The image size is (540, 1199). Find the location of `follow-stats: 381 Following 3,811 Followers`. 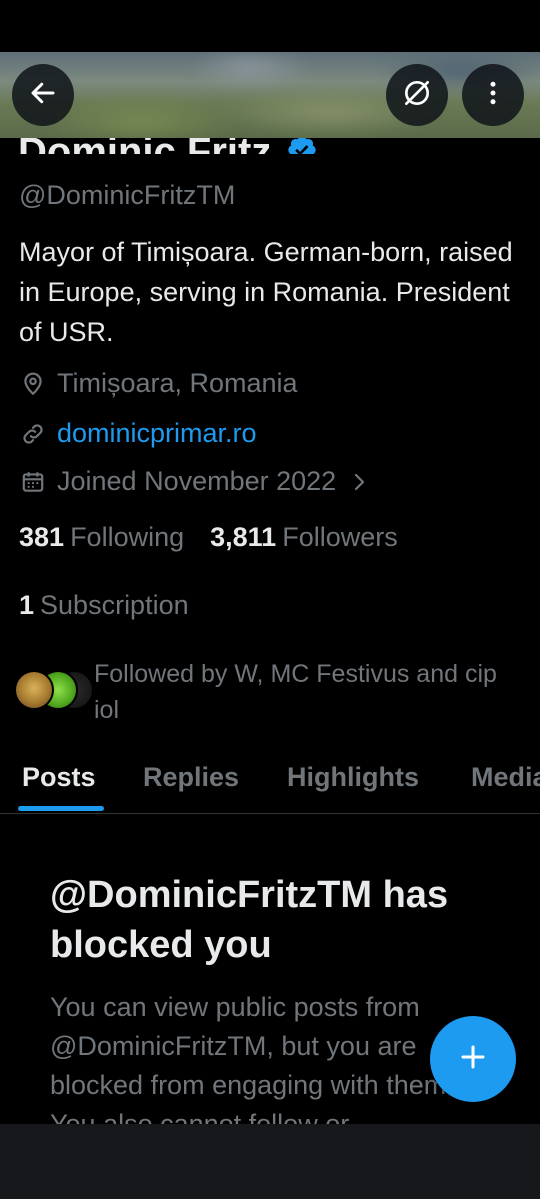

follow-stats: 381 Following 3,811 Followers is located at coordinates (208, 537).